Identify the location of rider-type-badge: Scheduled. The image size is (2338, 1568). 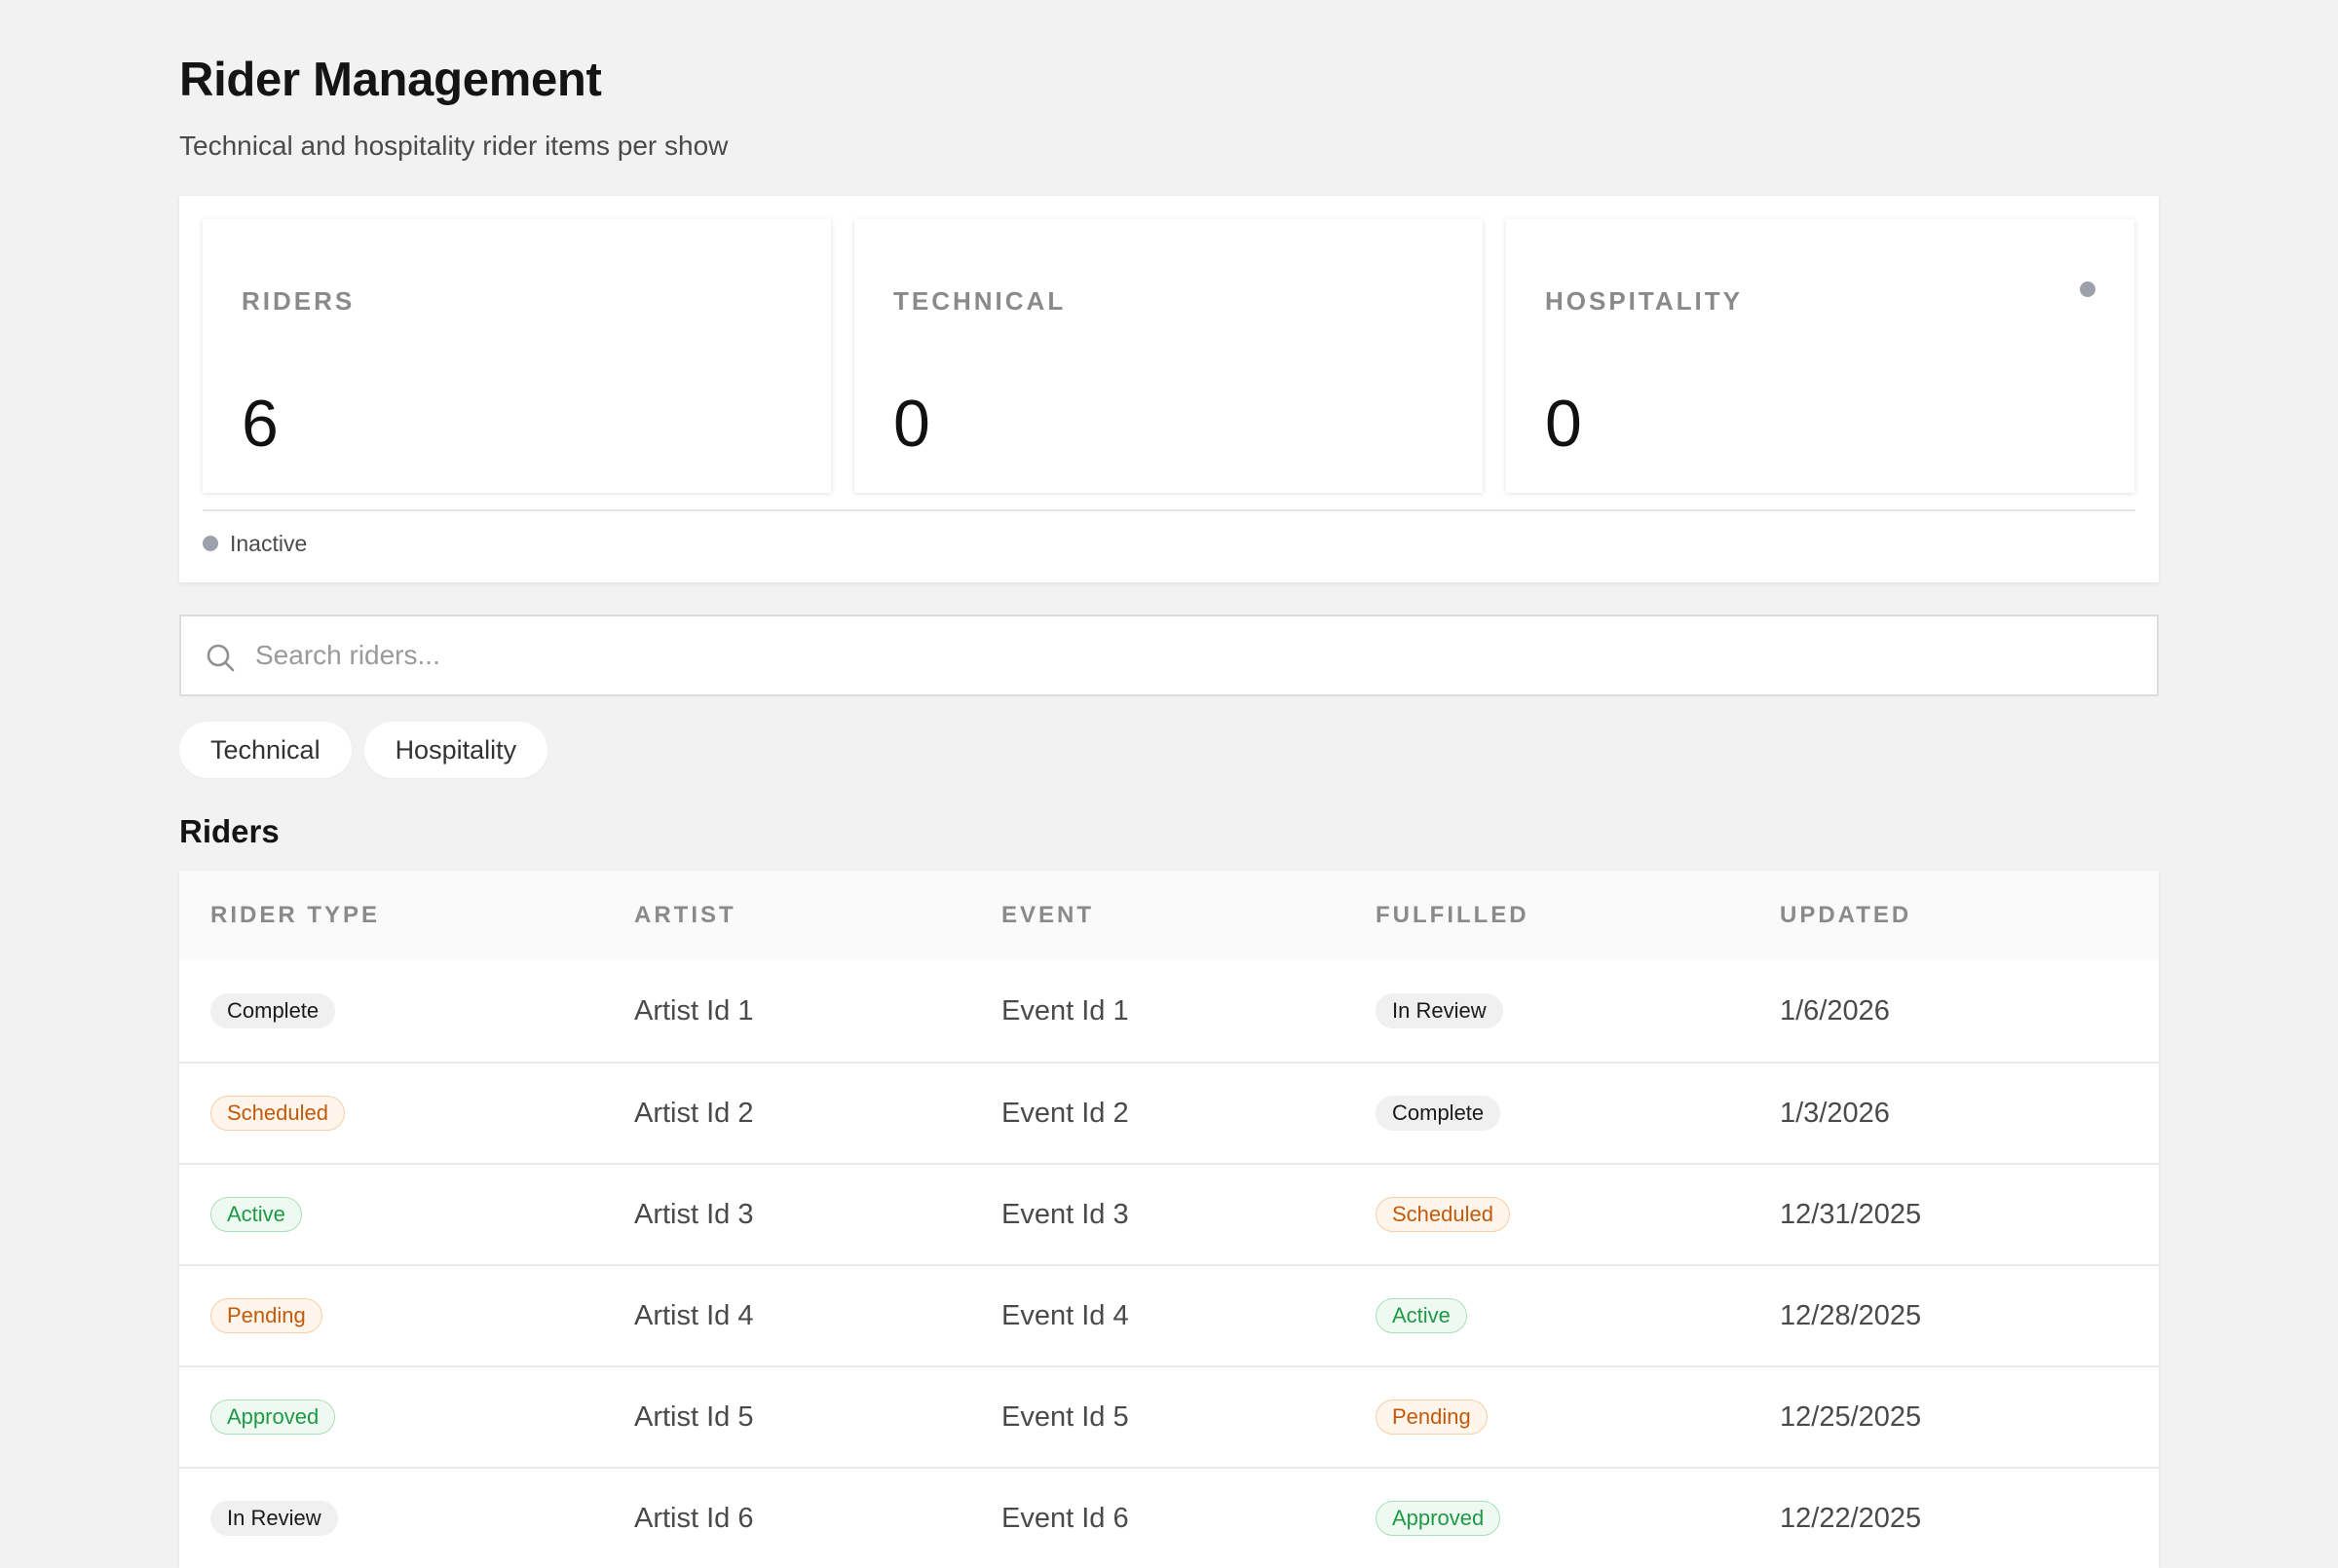
(277, 1113).